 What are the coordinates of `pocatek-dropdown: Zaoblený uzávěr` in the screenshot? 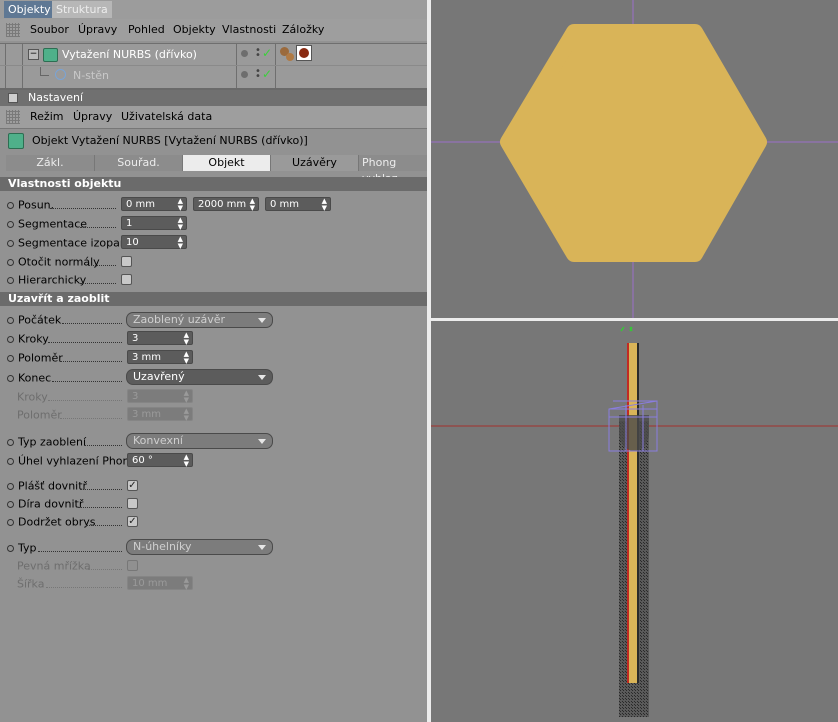 It's located at (199, 320).